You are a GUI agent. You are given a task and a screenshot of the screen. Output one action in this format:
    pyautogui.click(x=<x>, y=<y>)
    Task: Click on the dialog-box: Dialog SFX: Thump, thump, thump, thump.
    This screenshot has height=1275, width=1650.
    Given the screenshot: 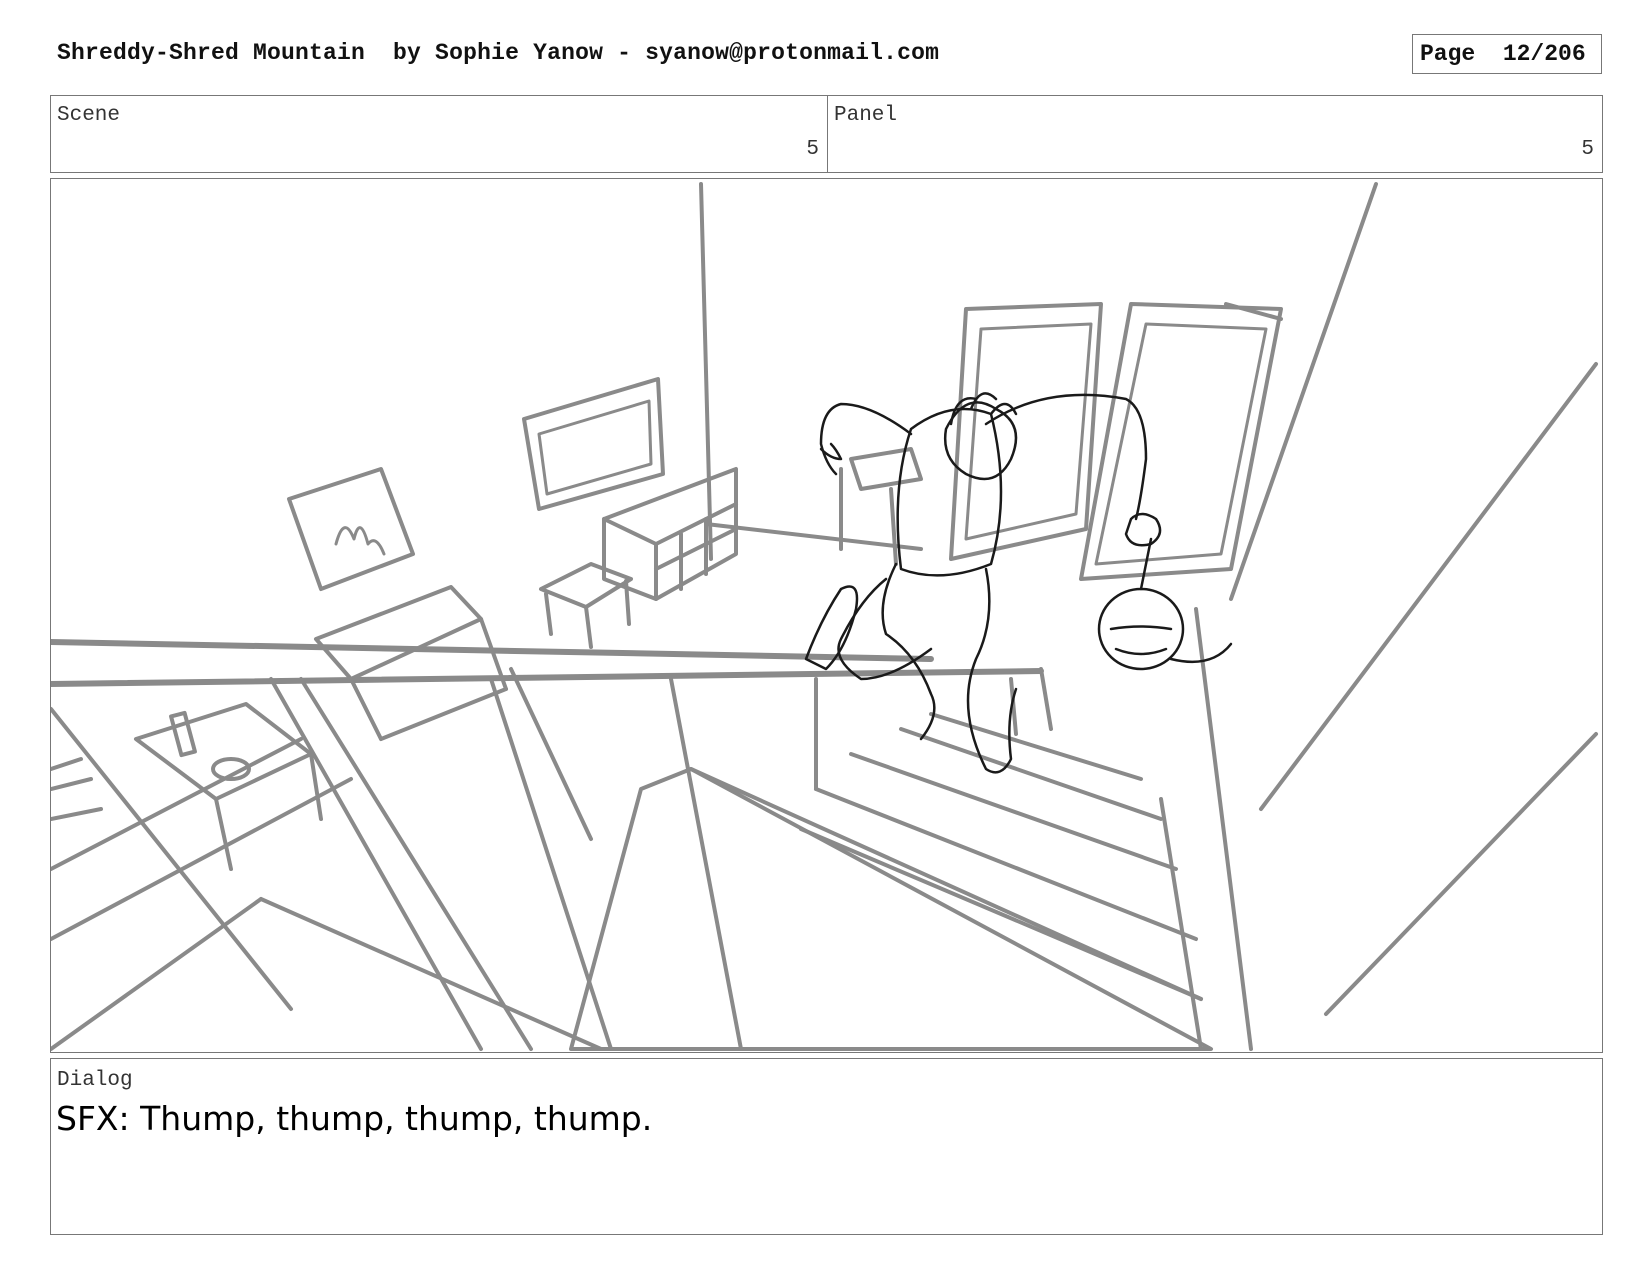 What is the action you would take?
    pyautogui.click(x=826, y=1146)
    